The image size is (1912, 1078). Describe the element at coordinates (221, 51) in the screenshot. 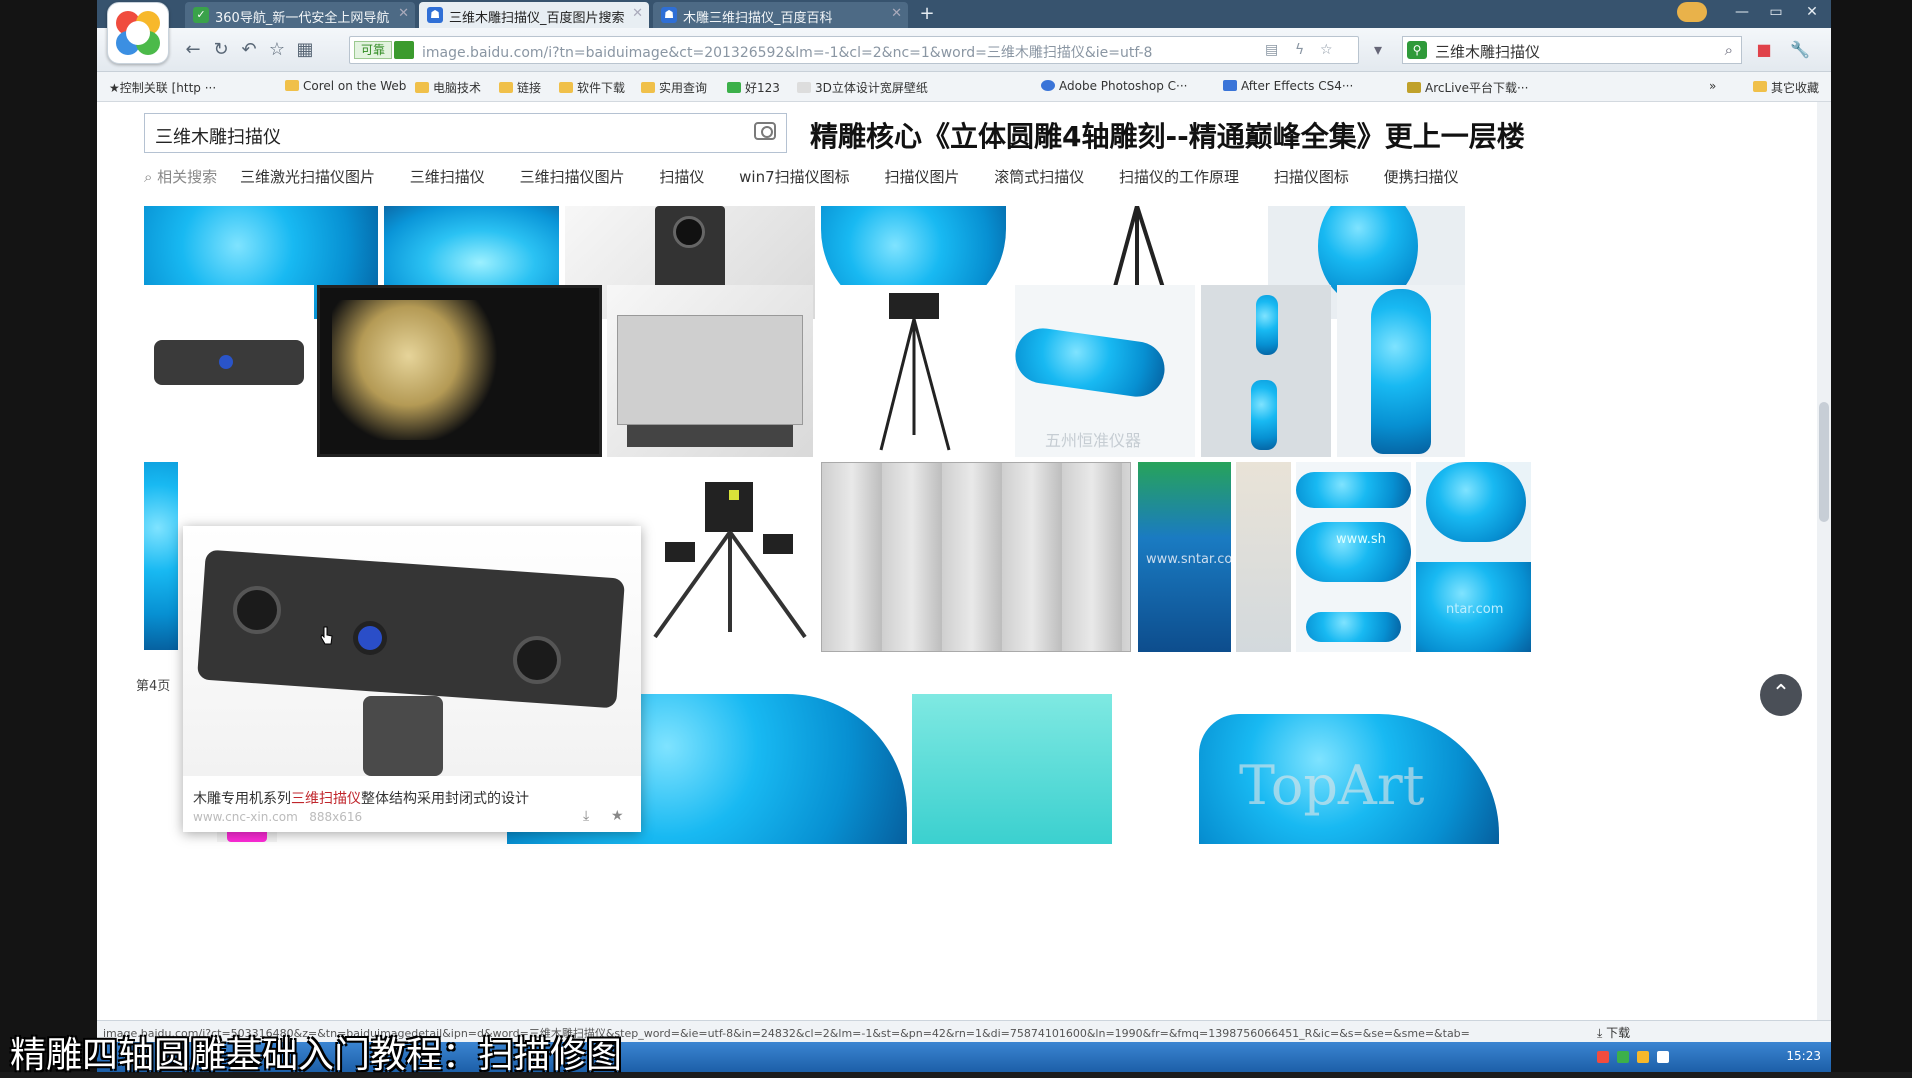

I see `refresh-icon: ↻` at that location.